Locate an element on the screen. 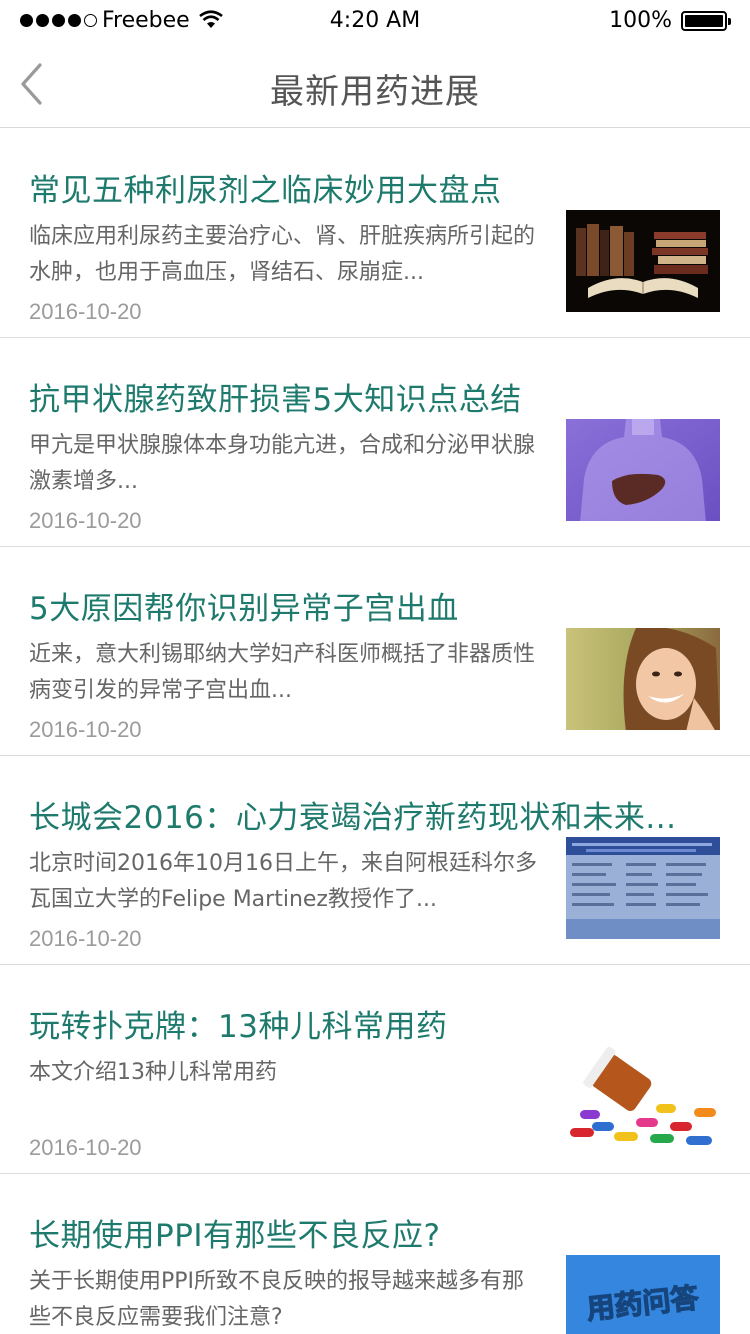  books-image is located at coordinates (643, 261).